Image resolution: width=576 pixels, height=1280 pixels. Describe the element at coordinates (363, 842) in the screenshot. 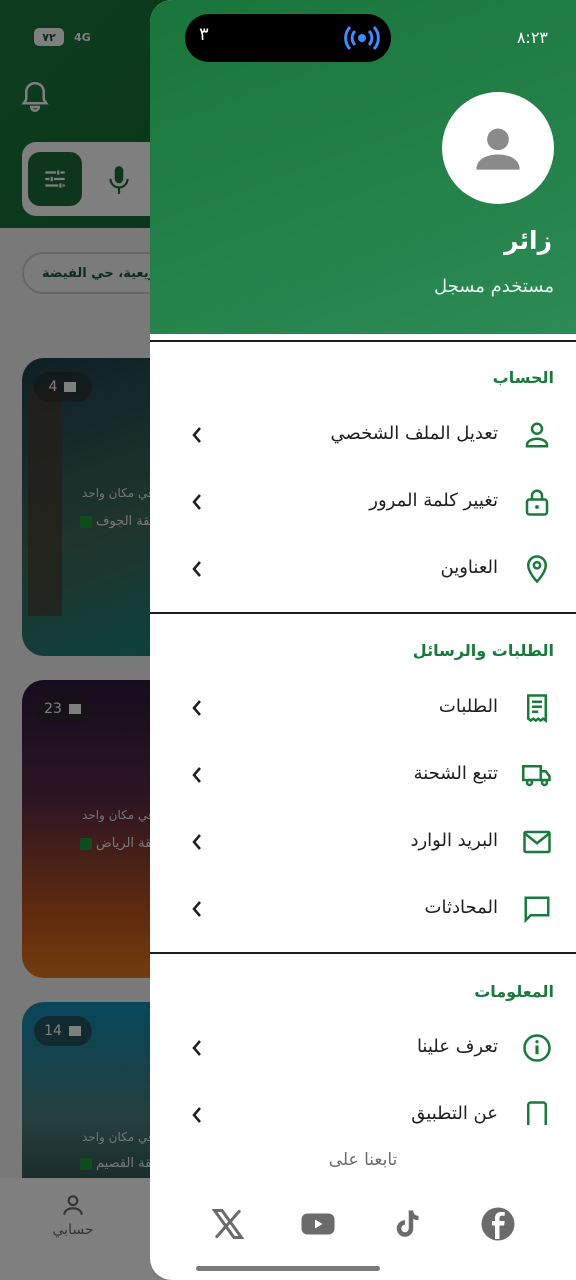

I see `menu-item-inbox: البريد الوارد` at that location.